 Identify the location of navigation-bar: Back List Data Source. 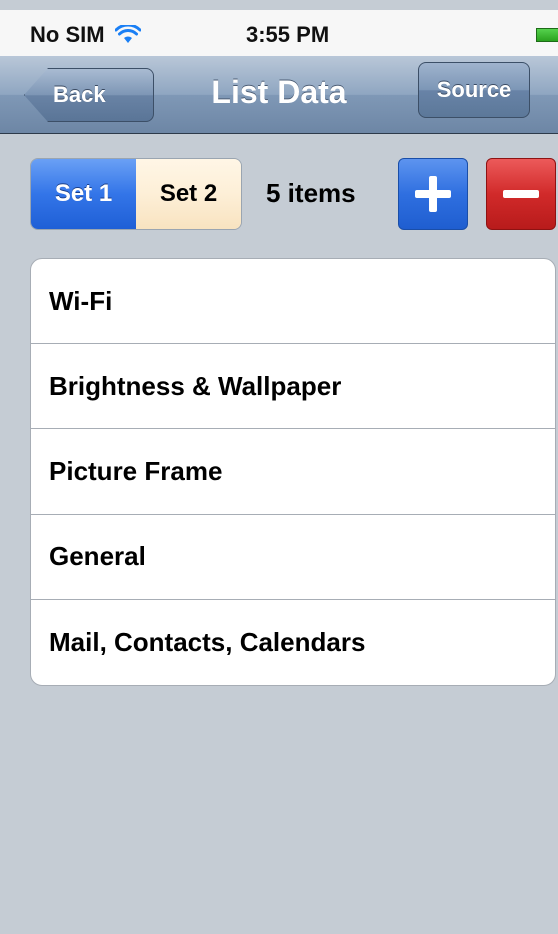
(279, 95).